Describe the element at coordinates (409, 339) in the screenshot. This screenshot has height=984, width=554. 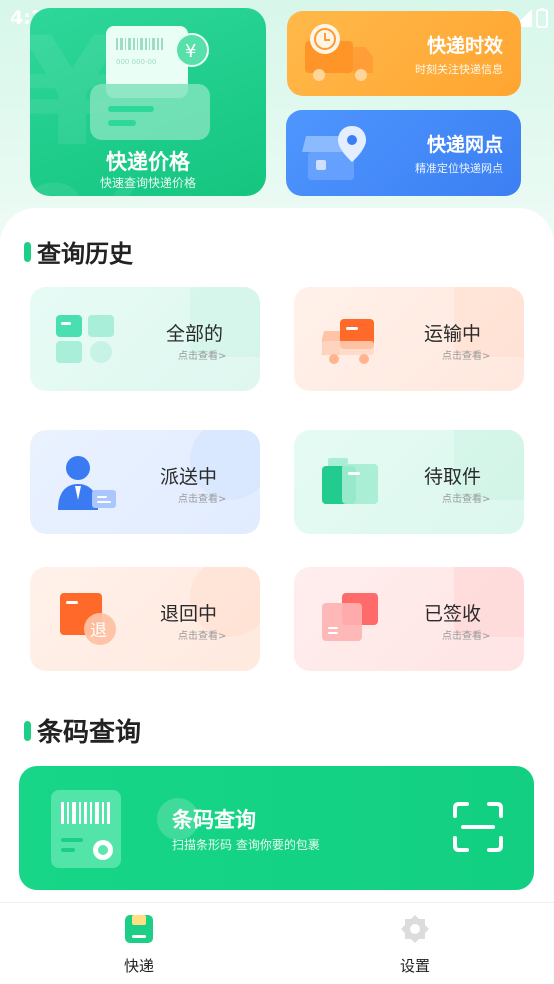
I see `history-item-in-transit: 运输中 点击查看>` at that location.